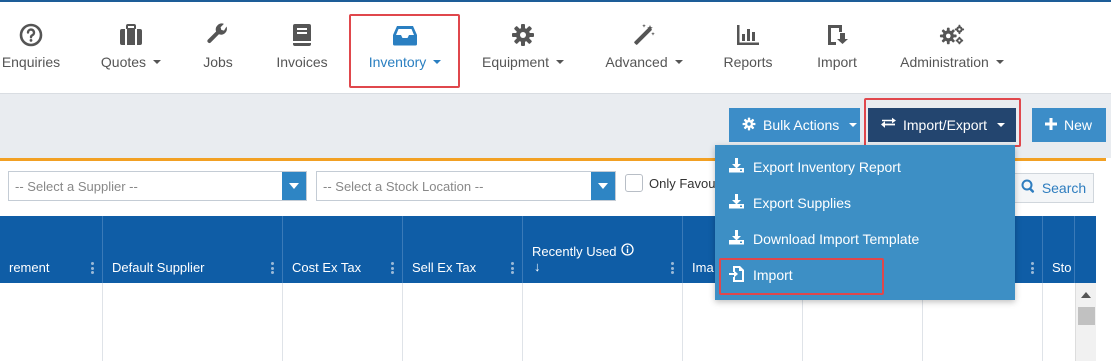  What do you see at coordinates (627, 251) in the screenshot?
I see `info-icon` at bounding box center [627, 251].